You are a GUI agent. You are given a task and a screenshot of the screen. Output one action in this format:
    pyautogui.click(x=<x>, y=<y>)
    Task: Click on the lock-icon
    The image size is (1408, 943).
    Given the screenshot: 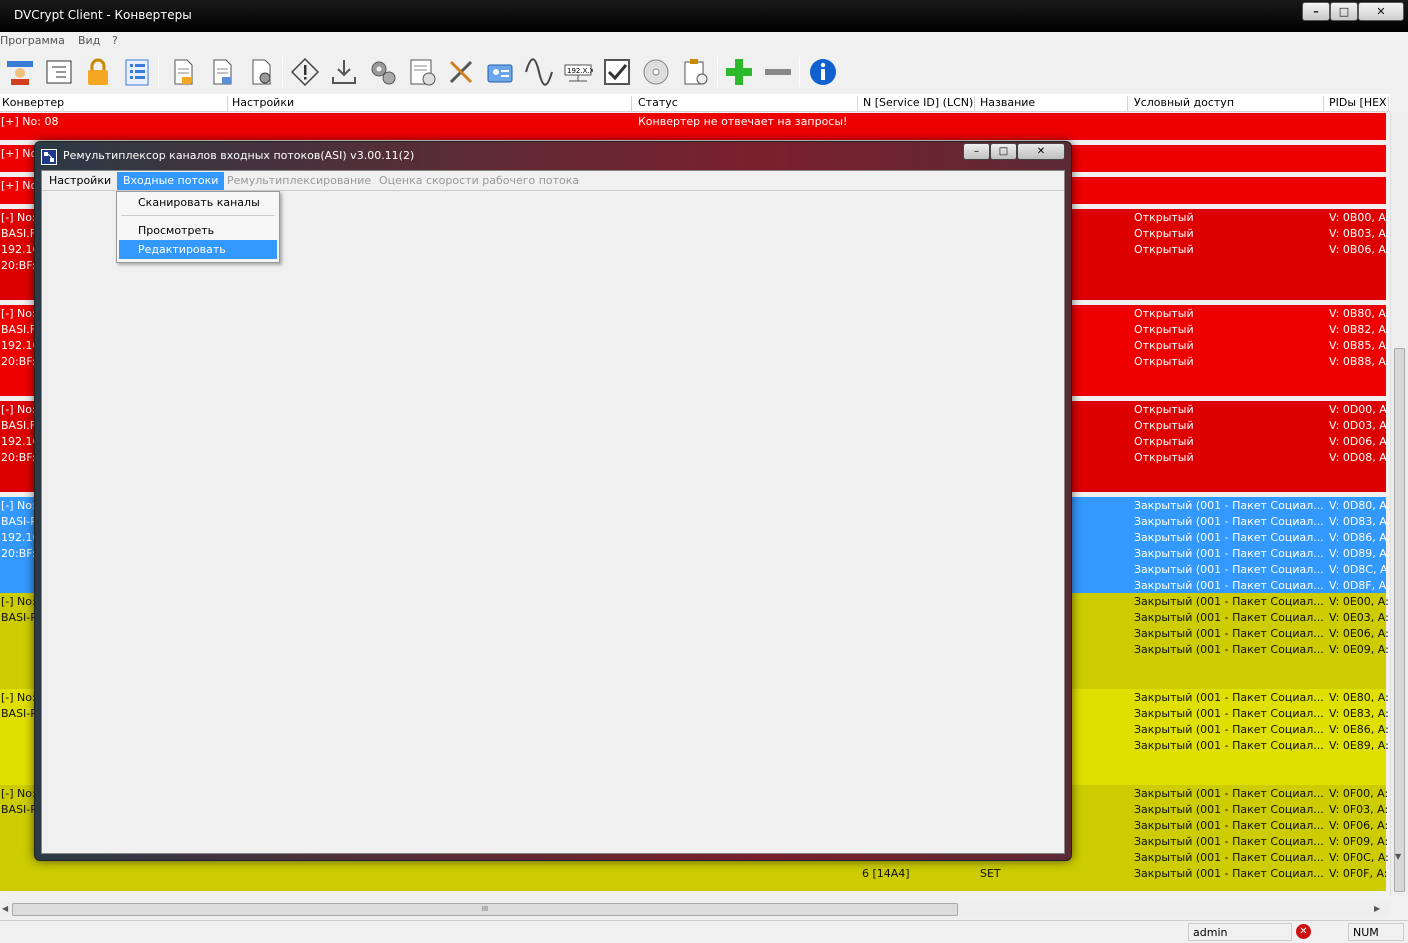 What is the action you would take?
    pyautogui.click(x=98, y=72)
    